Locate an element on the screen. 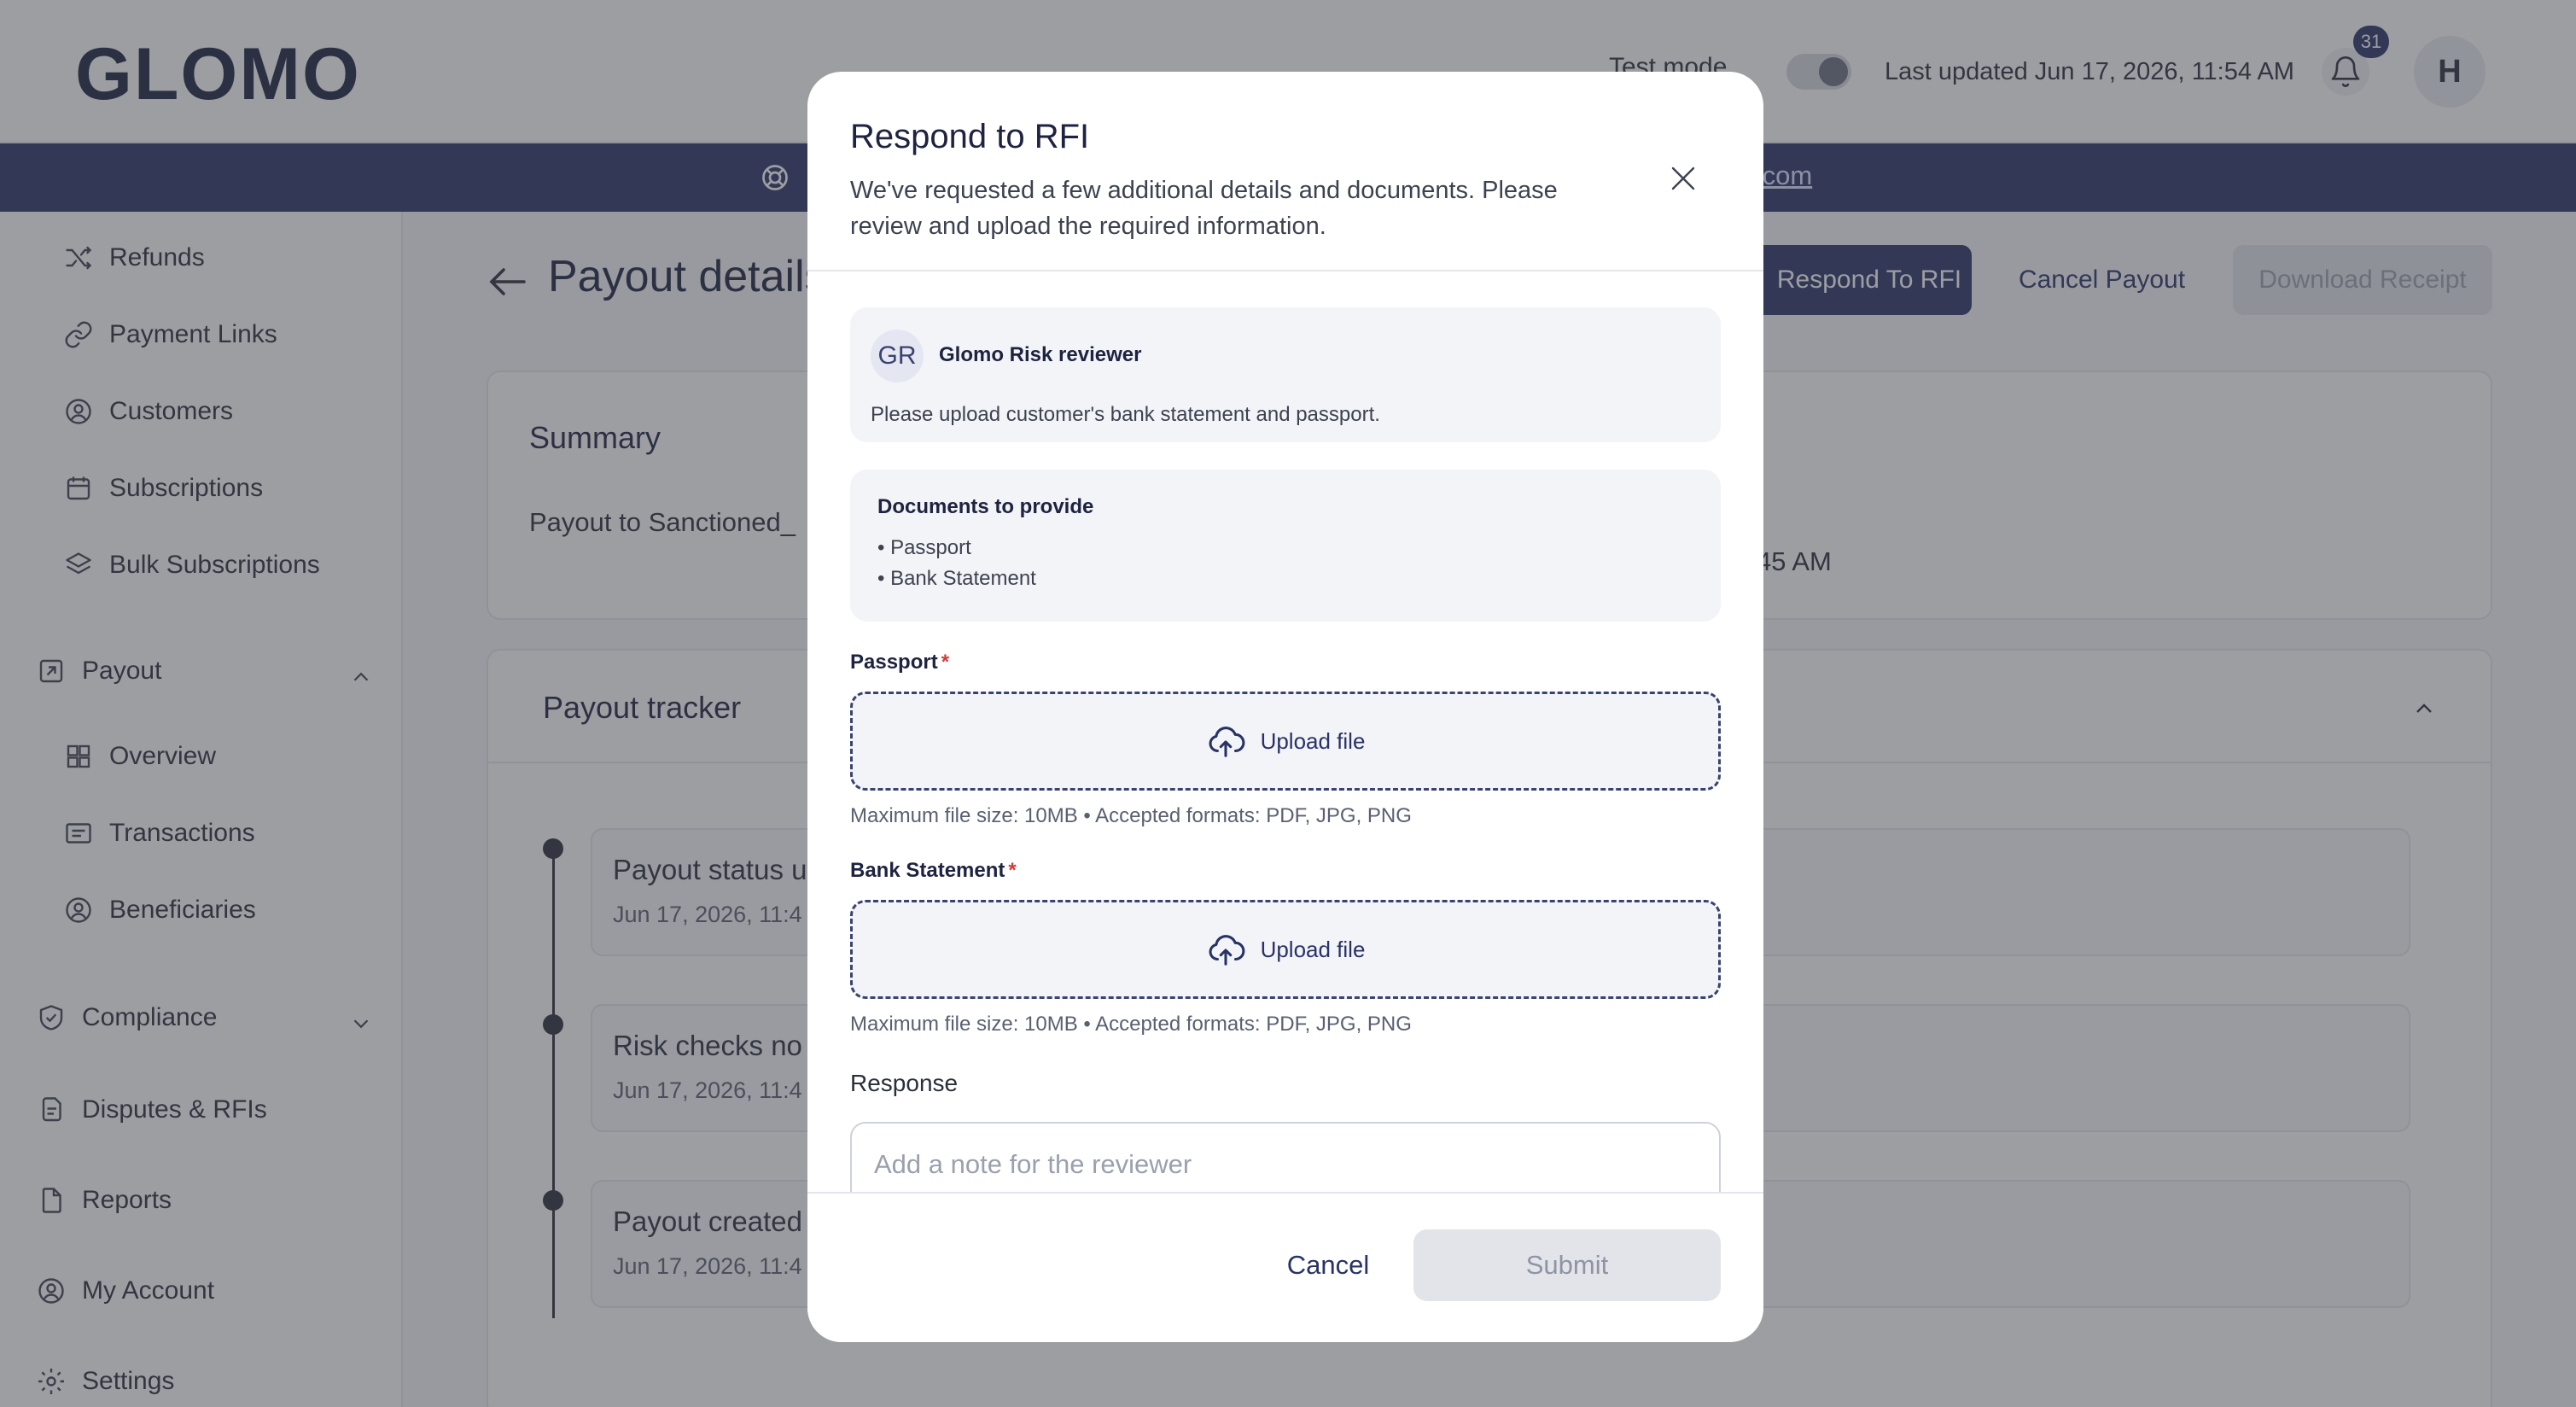 This screenshot has width=2576, height=1407. response-label: Response is located at coordinates (904, 1083).